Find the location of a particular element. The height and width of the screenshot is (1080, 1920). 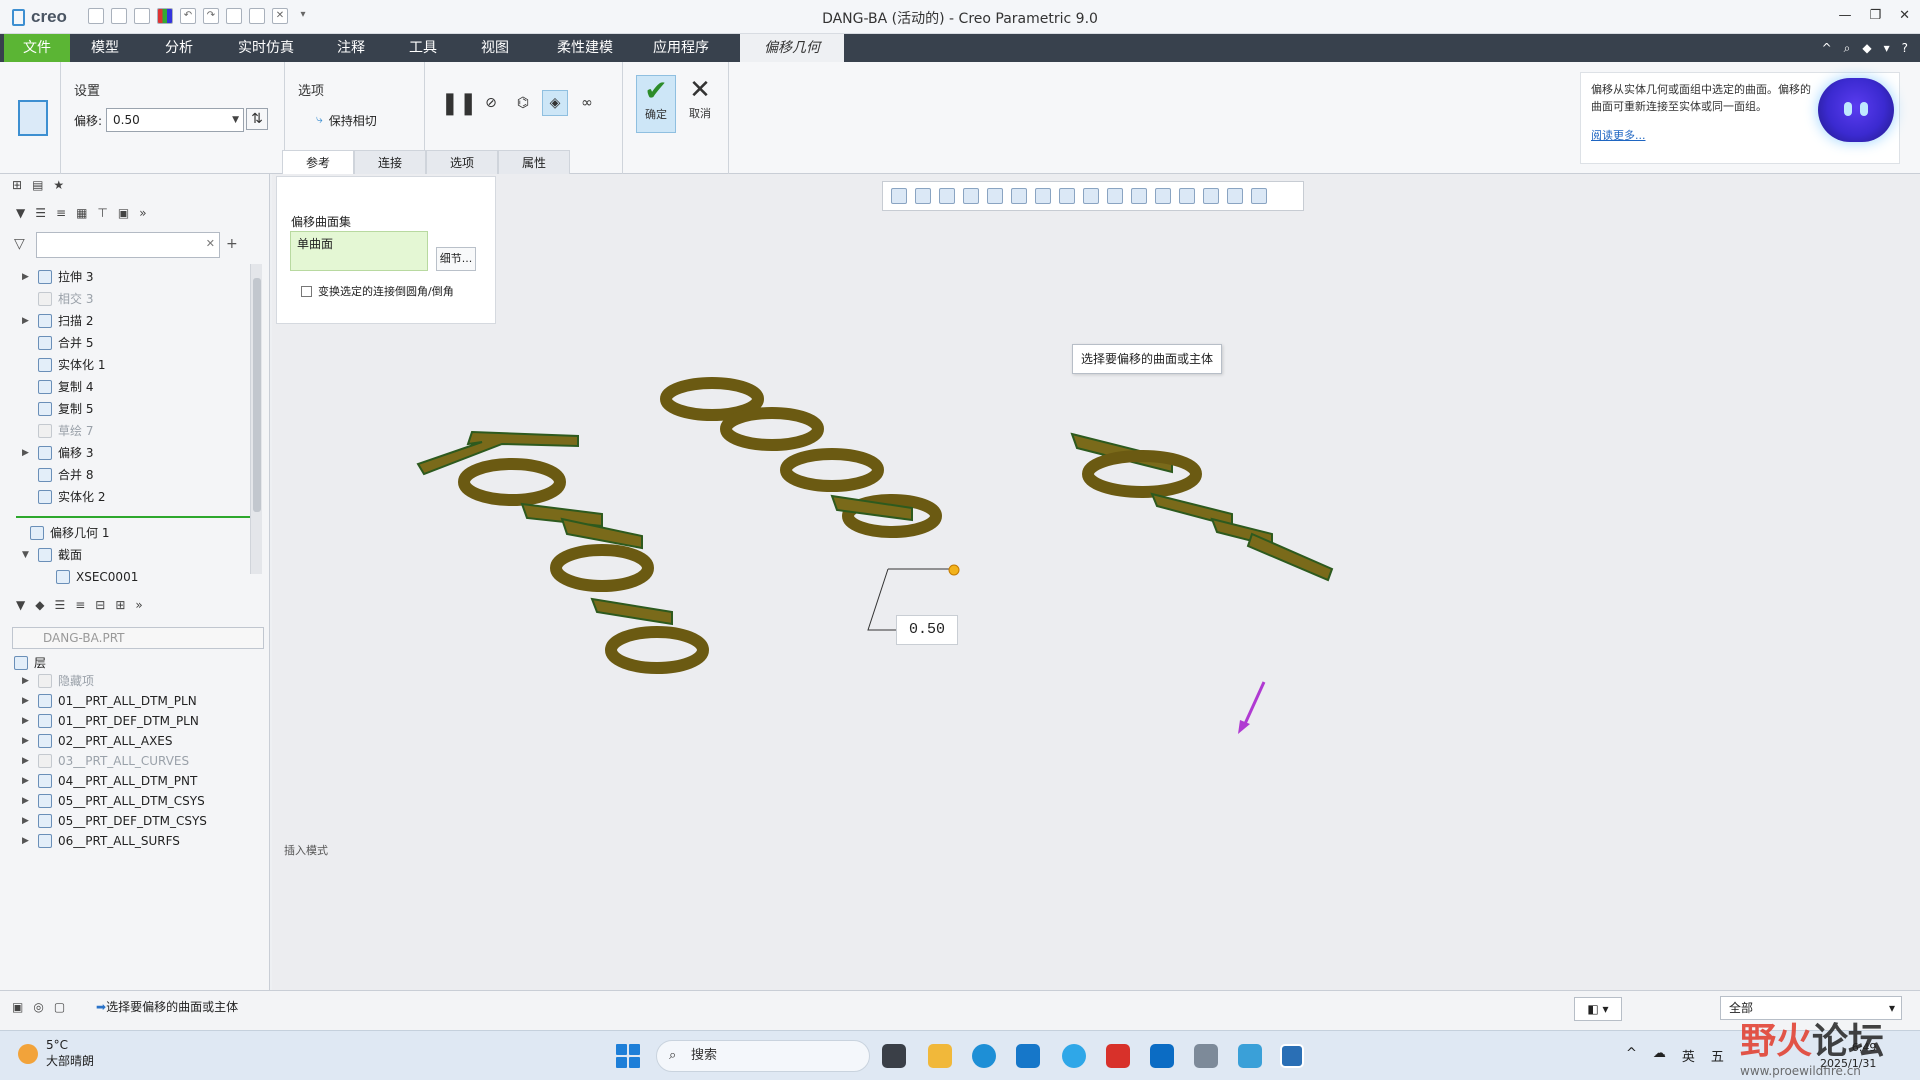

funnel-icon: ▽ is located at coordinates (19, 244).